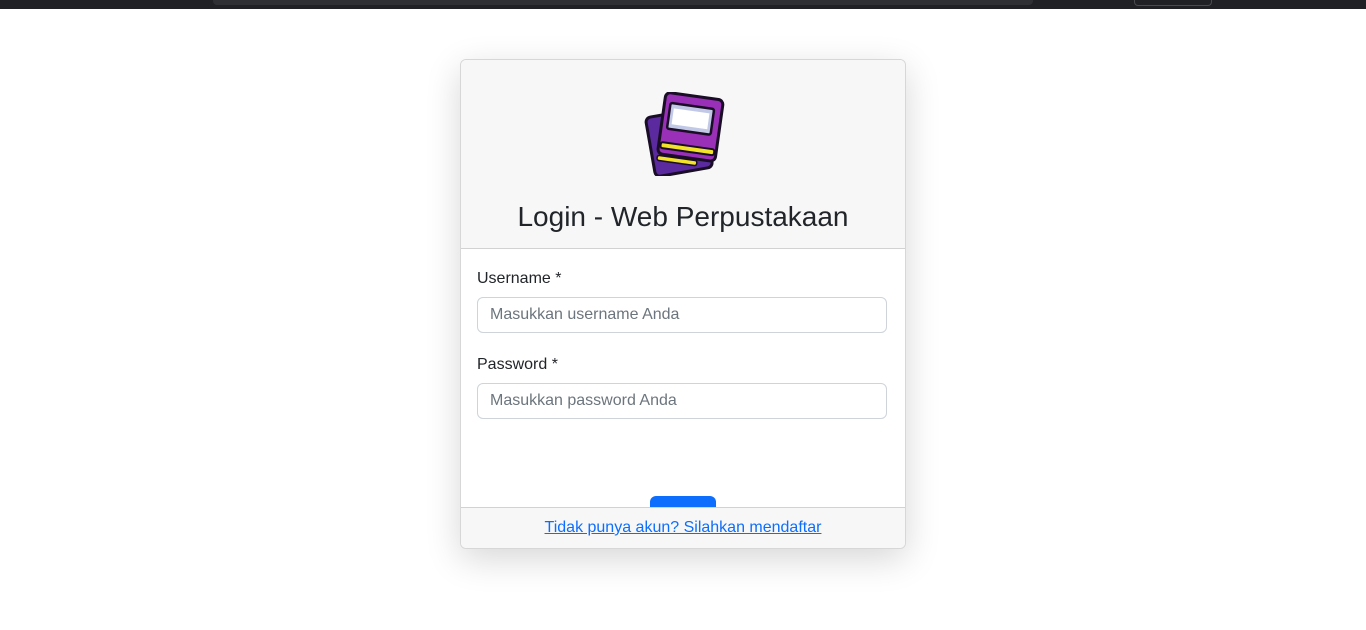  I want to click on register-link: Tidak punya akun? Silahkan mendaftar, so click(683, 528).